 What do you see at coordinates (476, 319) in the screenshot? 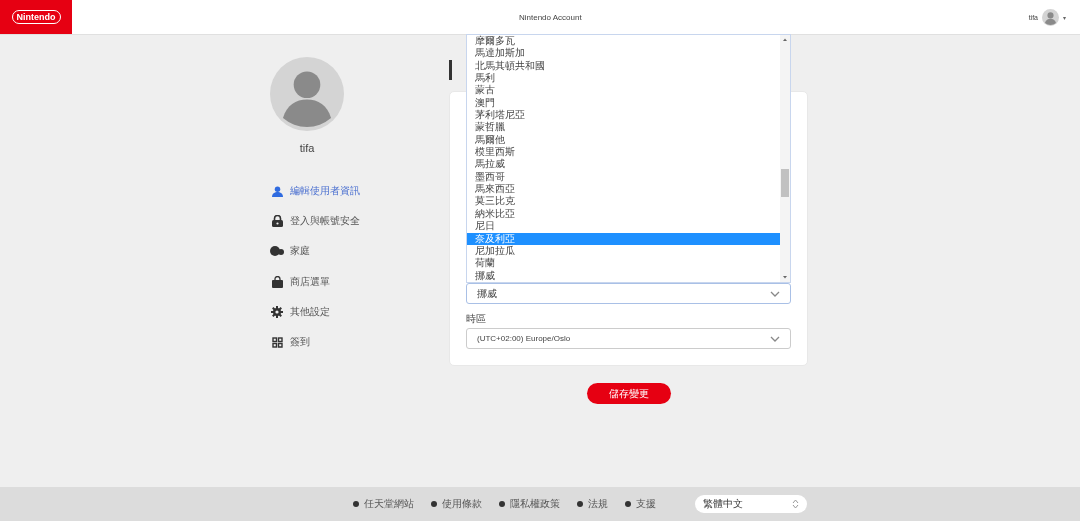
I see `timezone-label: 時區` at bounding box center [476, 319].